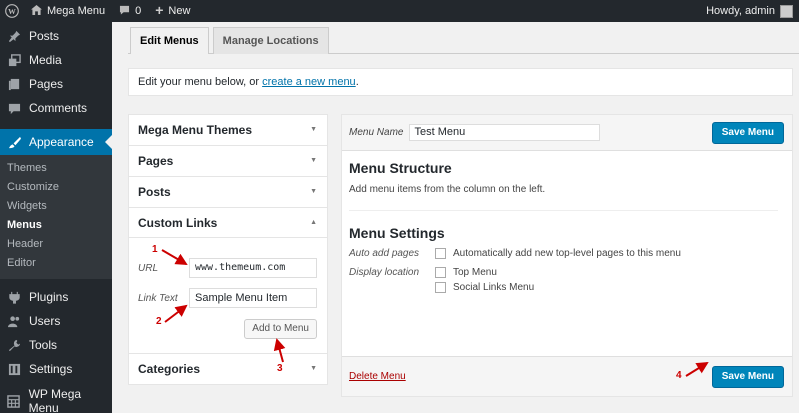 This screenshot has width=799, height=413. What do you see at coordinates (270, 40) in the screenshot?
I see `tab-manage-locations: Manage Locations` at bounding box center [270, 40].